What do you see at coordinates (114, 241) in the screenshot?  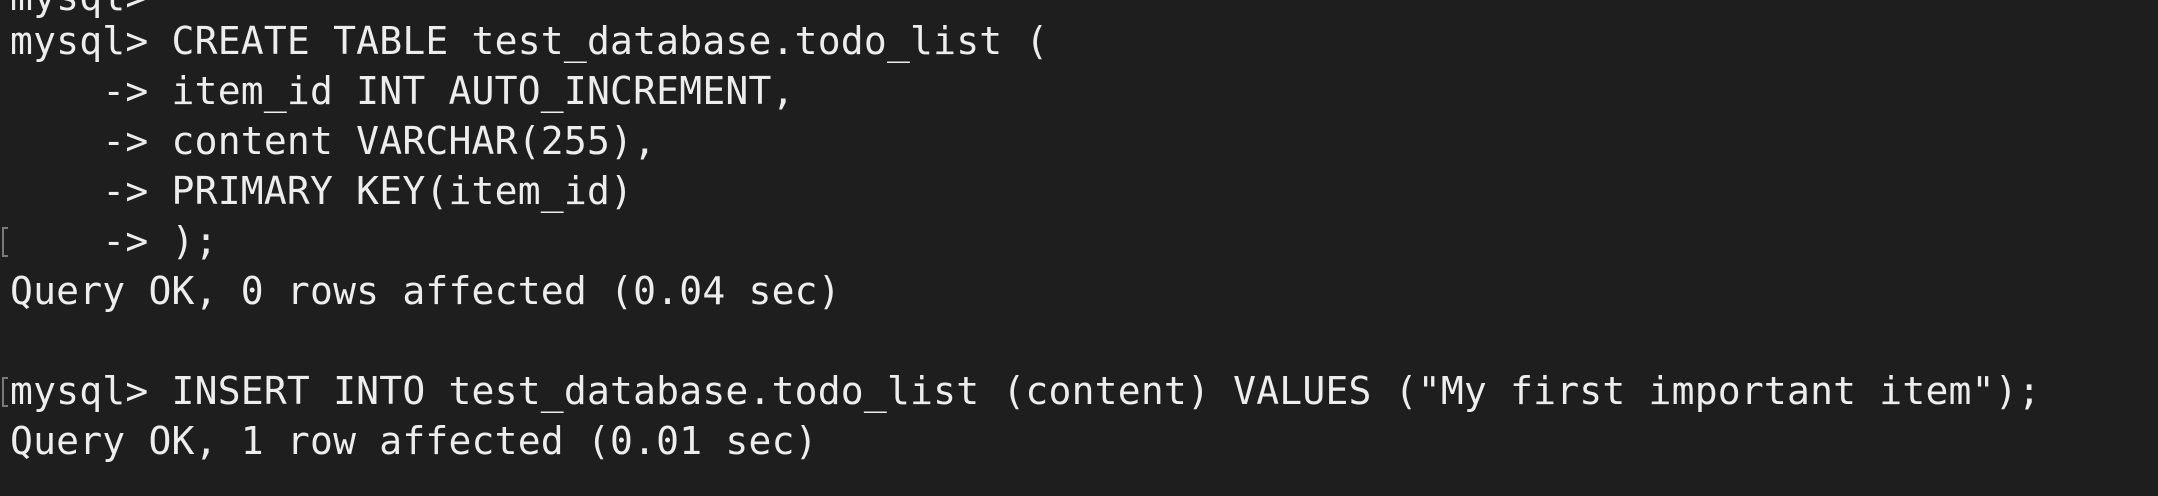 I see `terminal-line-close-paren: -> );` at bounding box center [114, 241].